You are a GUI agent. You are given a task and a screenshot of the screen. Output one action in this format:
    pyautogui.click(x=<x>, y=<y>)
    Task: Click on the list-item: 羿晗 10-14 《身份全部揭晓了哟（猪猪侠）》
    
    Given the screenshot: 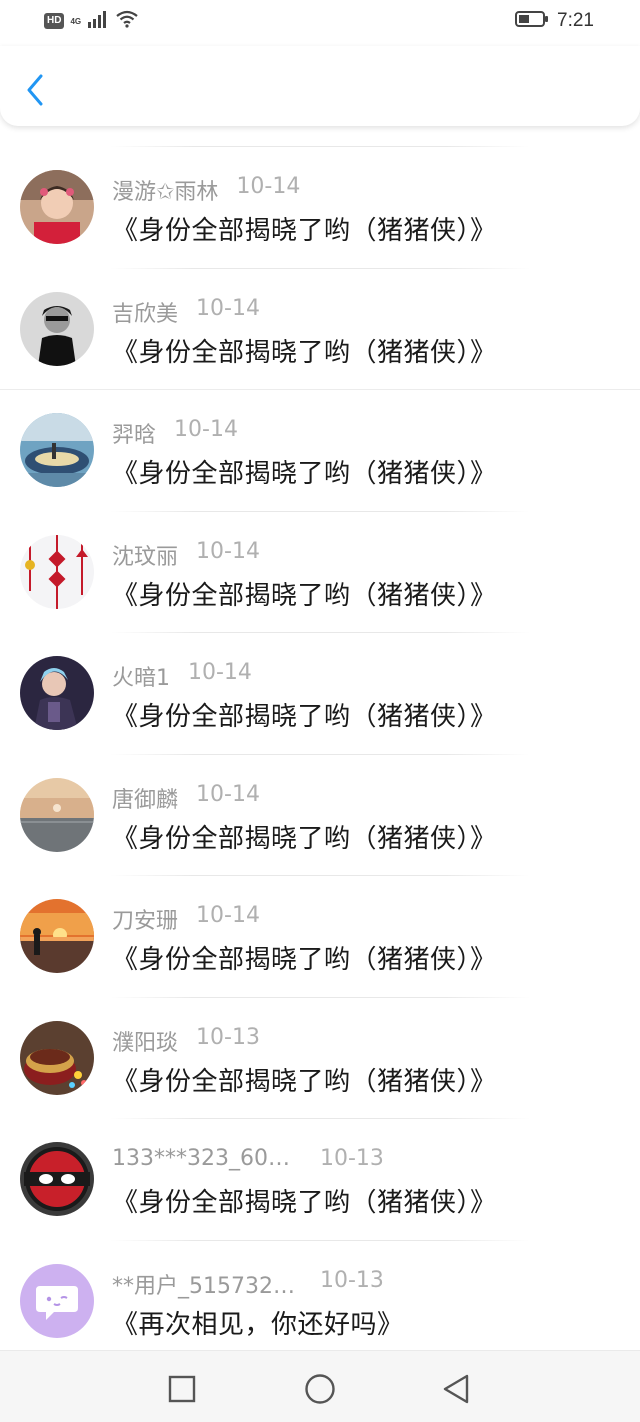 What is the action you would take?
    pyautogui.click(x=320, y=430)
    